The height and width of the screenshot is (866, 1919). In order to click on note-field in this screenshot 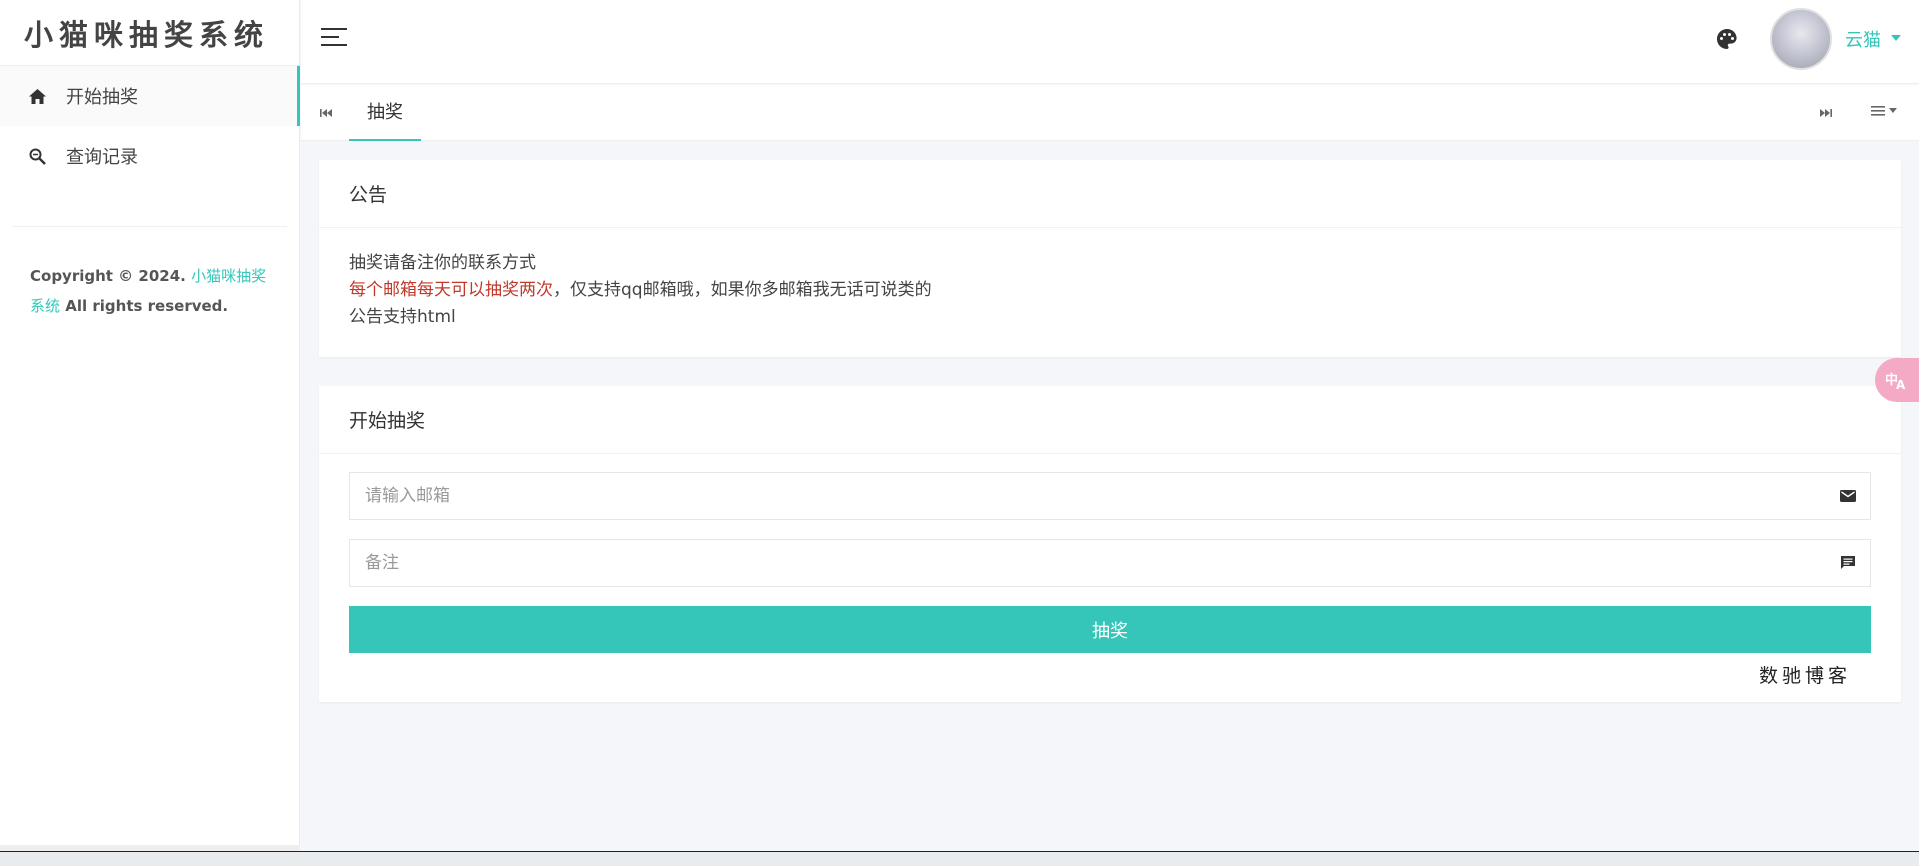, I will do `click(1110, 563)`.